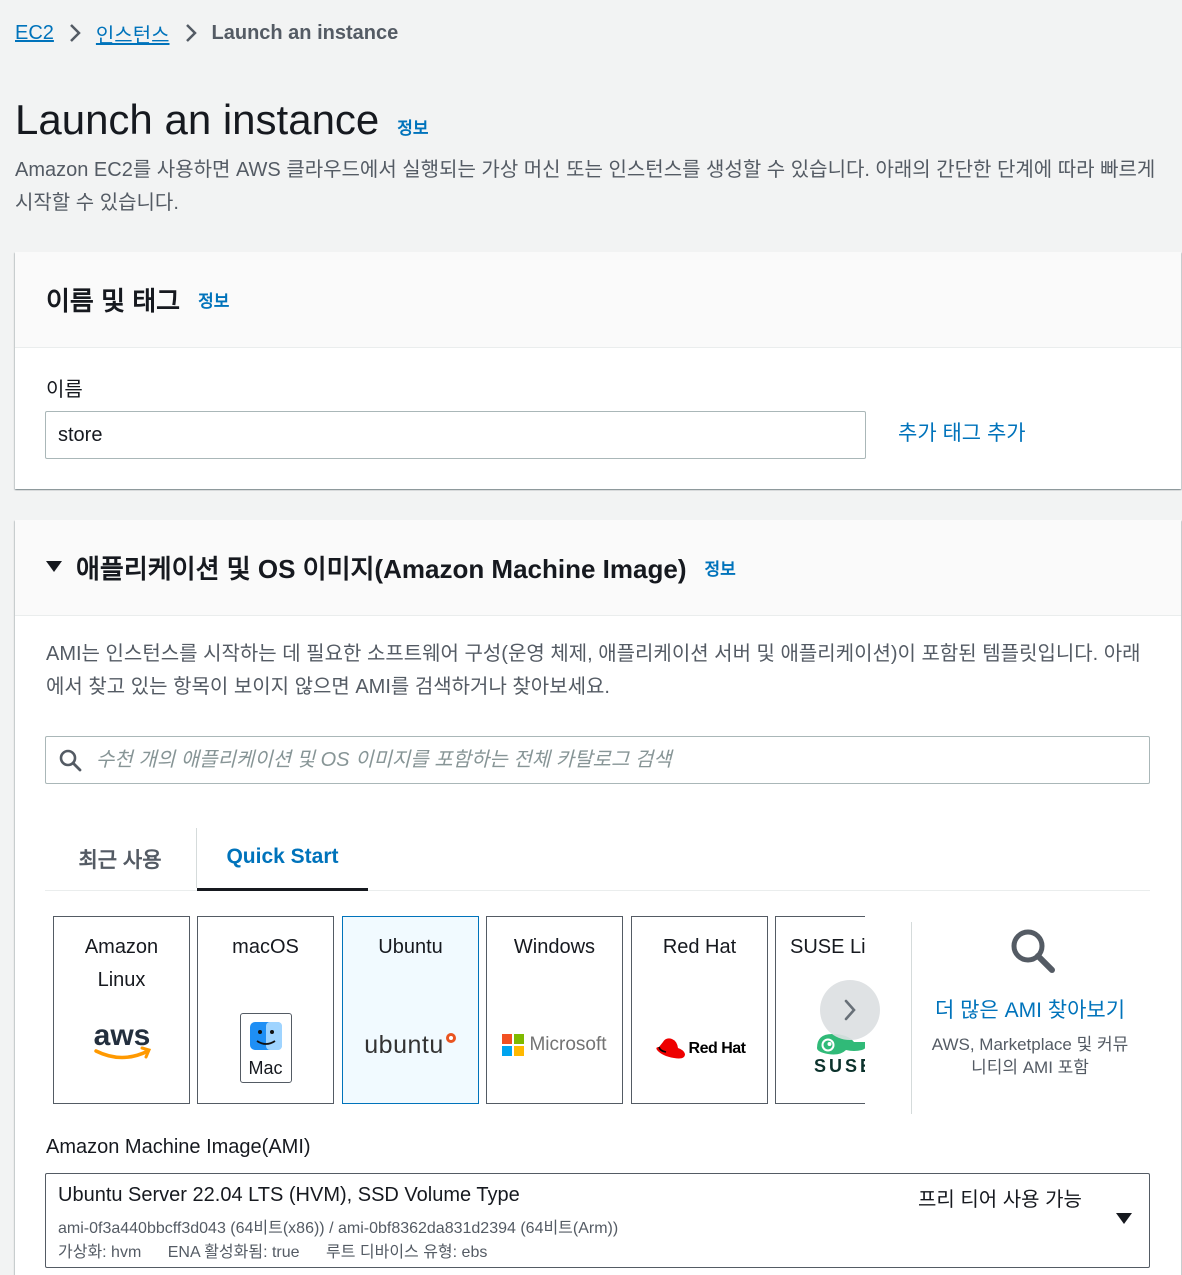 The image size is (1182, 1275). What do you see at coordinates (962, 432) in the screenshot?
I see `add-tags-link: 추가 태그 추가` at bounding box center [962, 432].